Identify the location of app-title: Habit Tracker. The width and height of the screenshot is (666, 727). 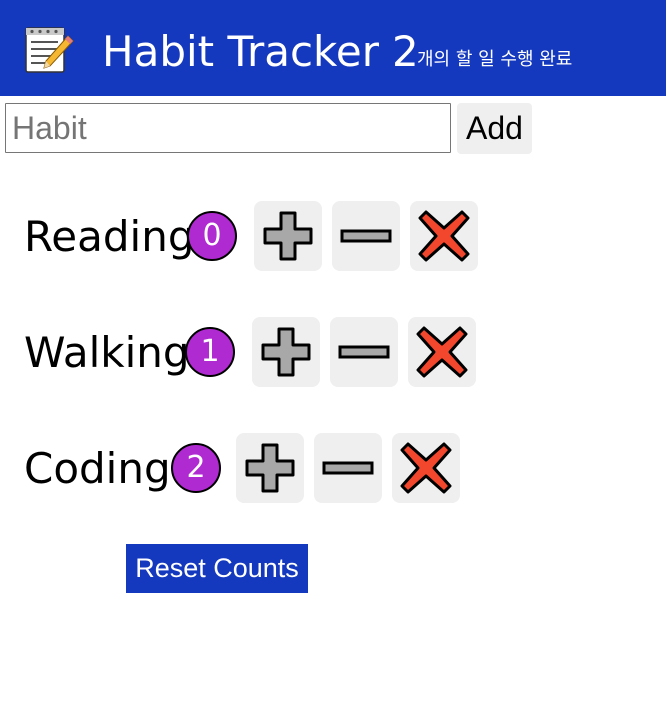
(240, 51).